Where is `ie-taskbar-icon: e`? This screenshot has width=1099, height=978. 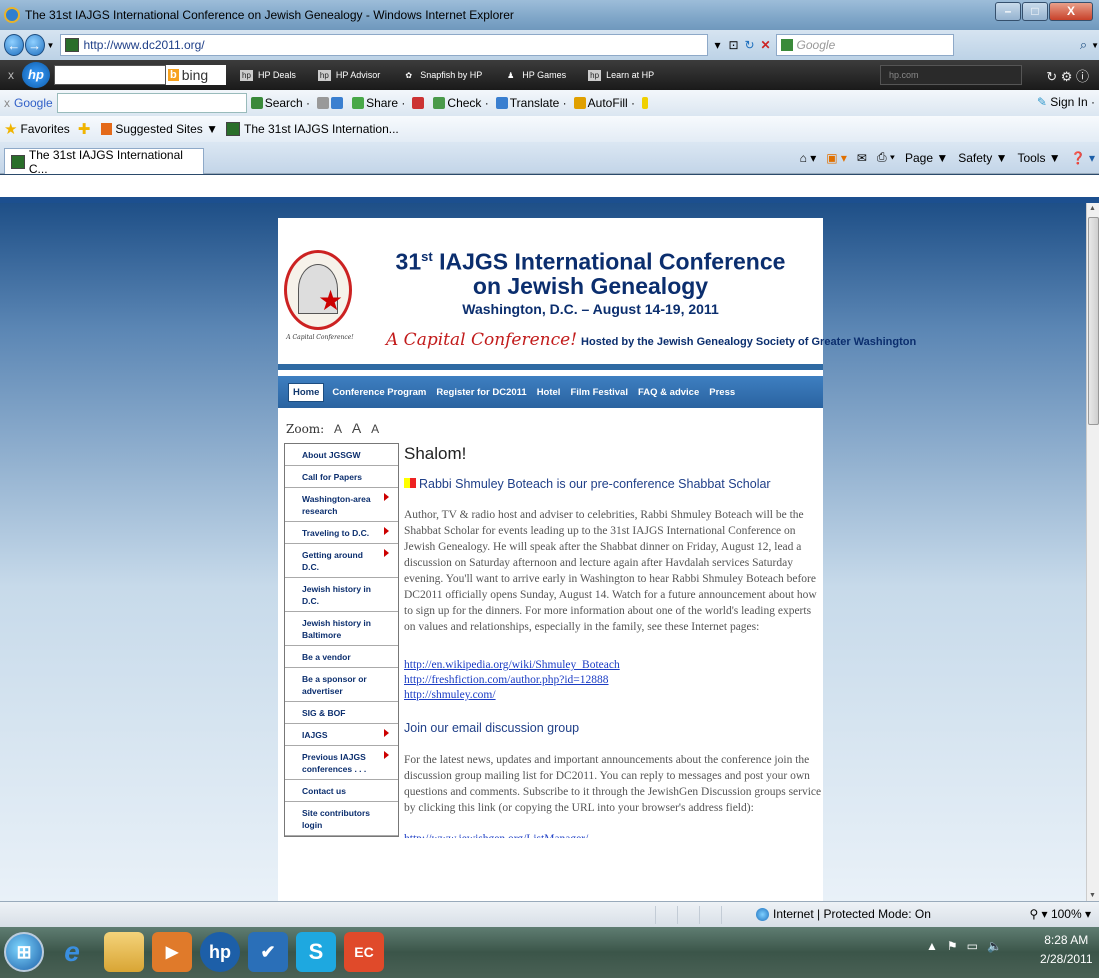 ie-taskbar-icon: e is located at coordinates (72, 952).